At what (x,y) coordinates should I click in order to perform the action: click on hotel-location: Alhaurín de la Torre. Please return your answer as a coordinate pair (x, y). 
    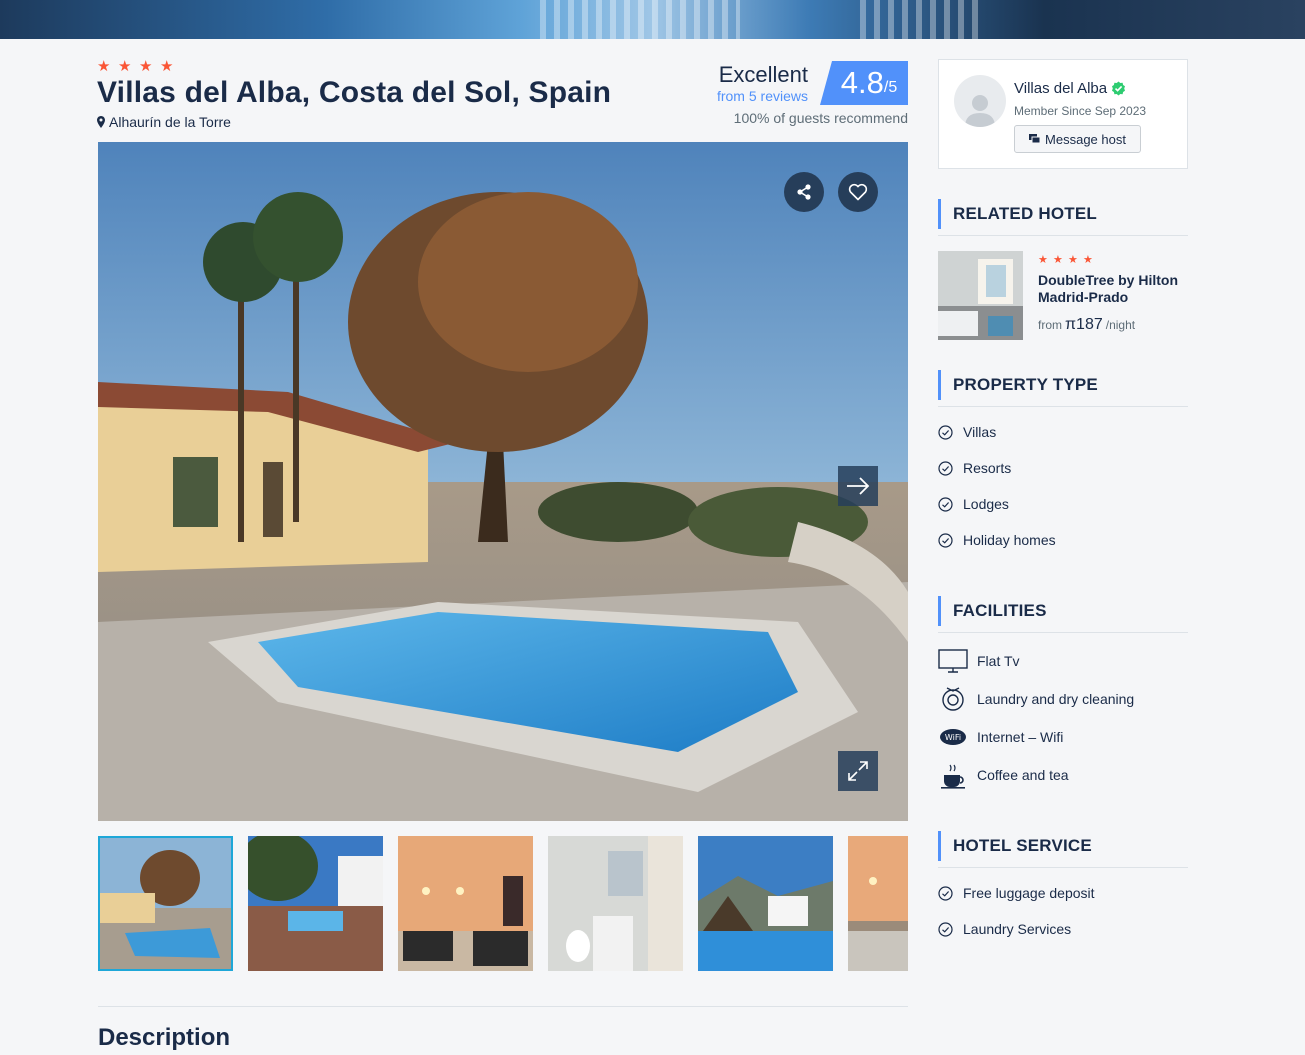
    Looking at the image, I should click on (164, 122).